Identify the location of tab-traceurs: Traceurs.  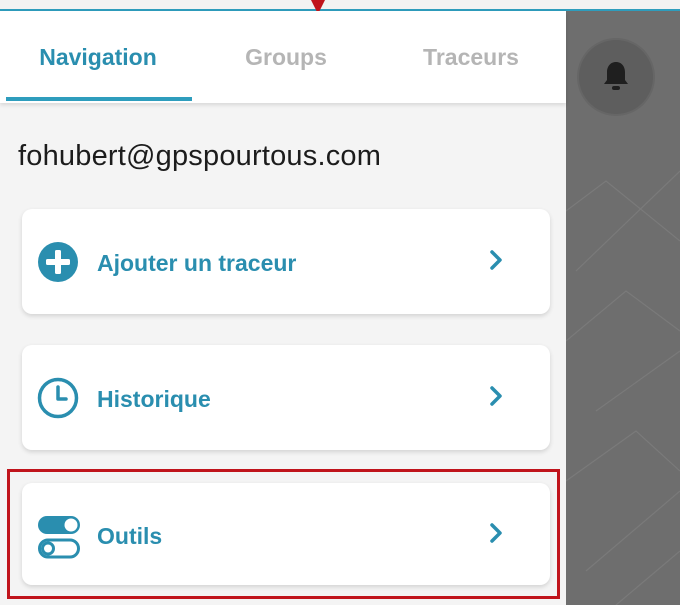
(471, 57).